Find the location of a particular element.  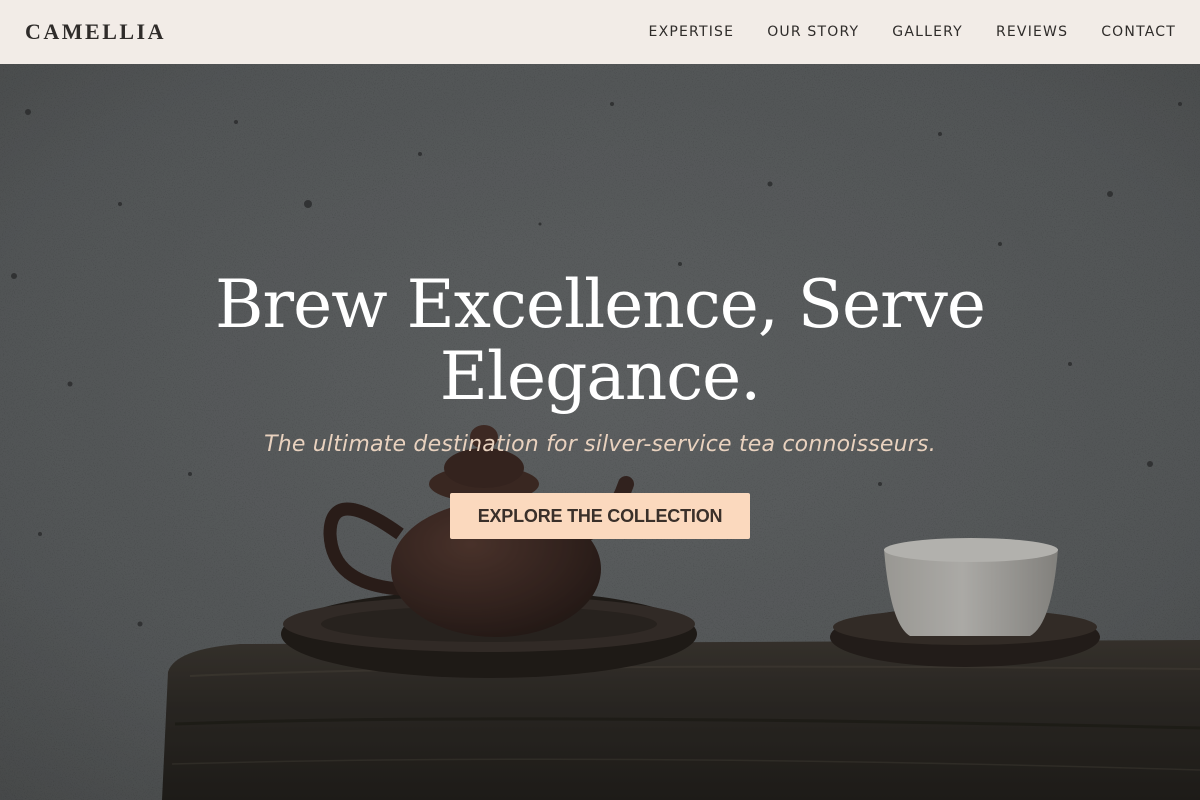

explore-collection-button: EXPLORE THE COLLECTION is located at coordinates (600, 516).